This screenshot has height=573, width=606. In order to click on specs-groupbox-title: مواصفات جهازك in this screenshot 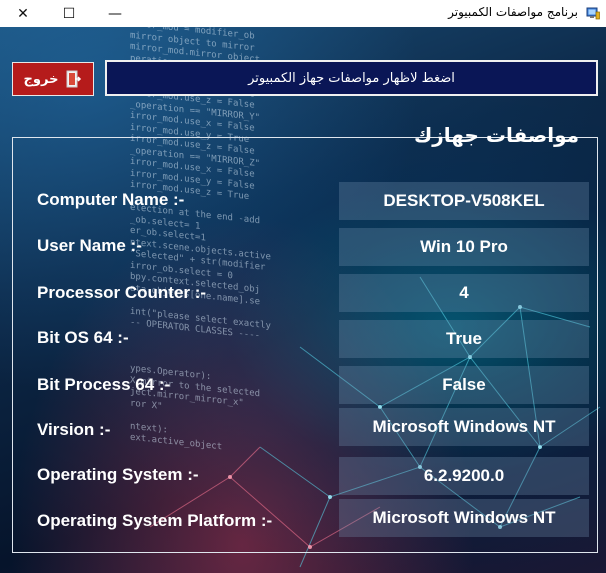, I will do `click(496, 135)`.